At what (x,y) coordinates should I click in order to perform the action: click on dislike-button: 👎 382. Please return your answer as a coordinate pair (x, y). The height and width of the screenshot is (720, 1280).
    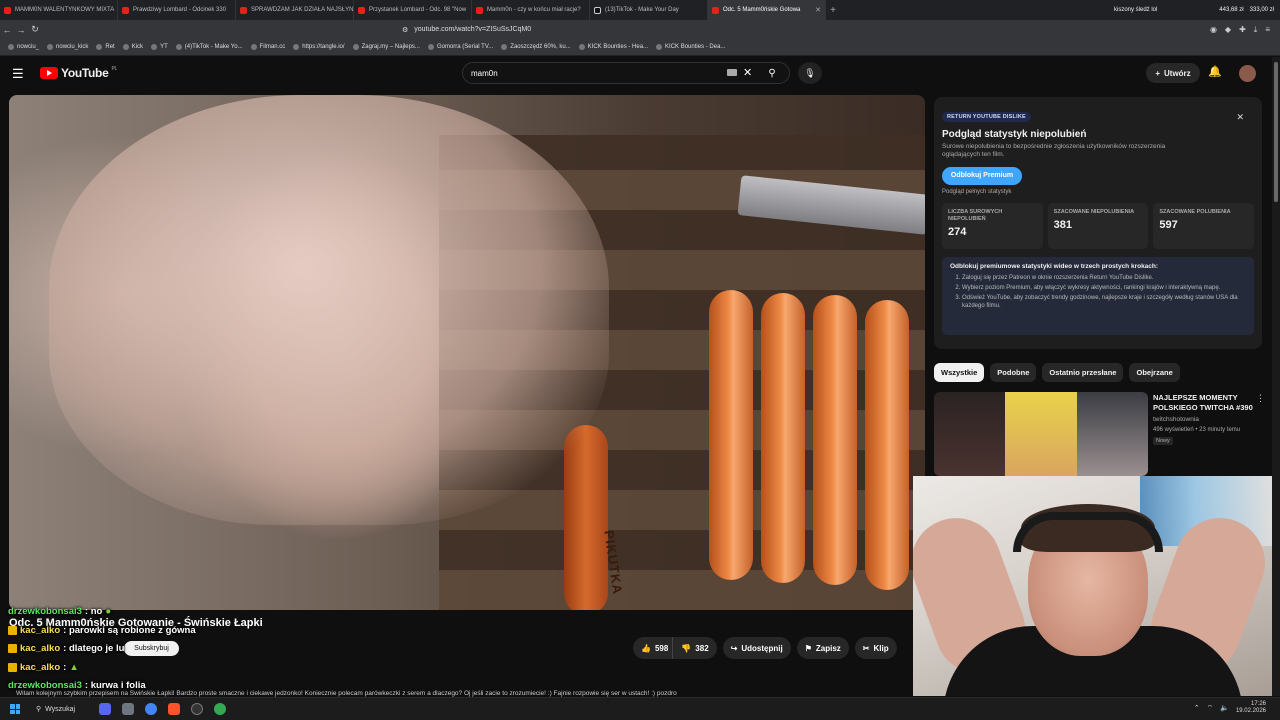
    Looking at the image, I should click on (695, 648).